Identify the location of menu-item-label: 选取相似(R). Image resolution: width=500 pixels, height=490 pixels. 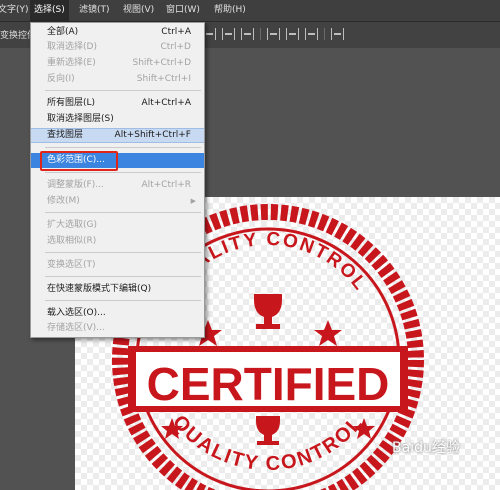
(72, 241).